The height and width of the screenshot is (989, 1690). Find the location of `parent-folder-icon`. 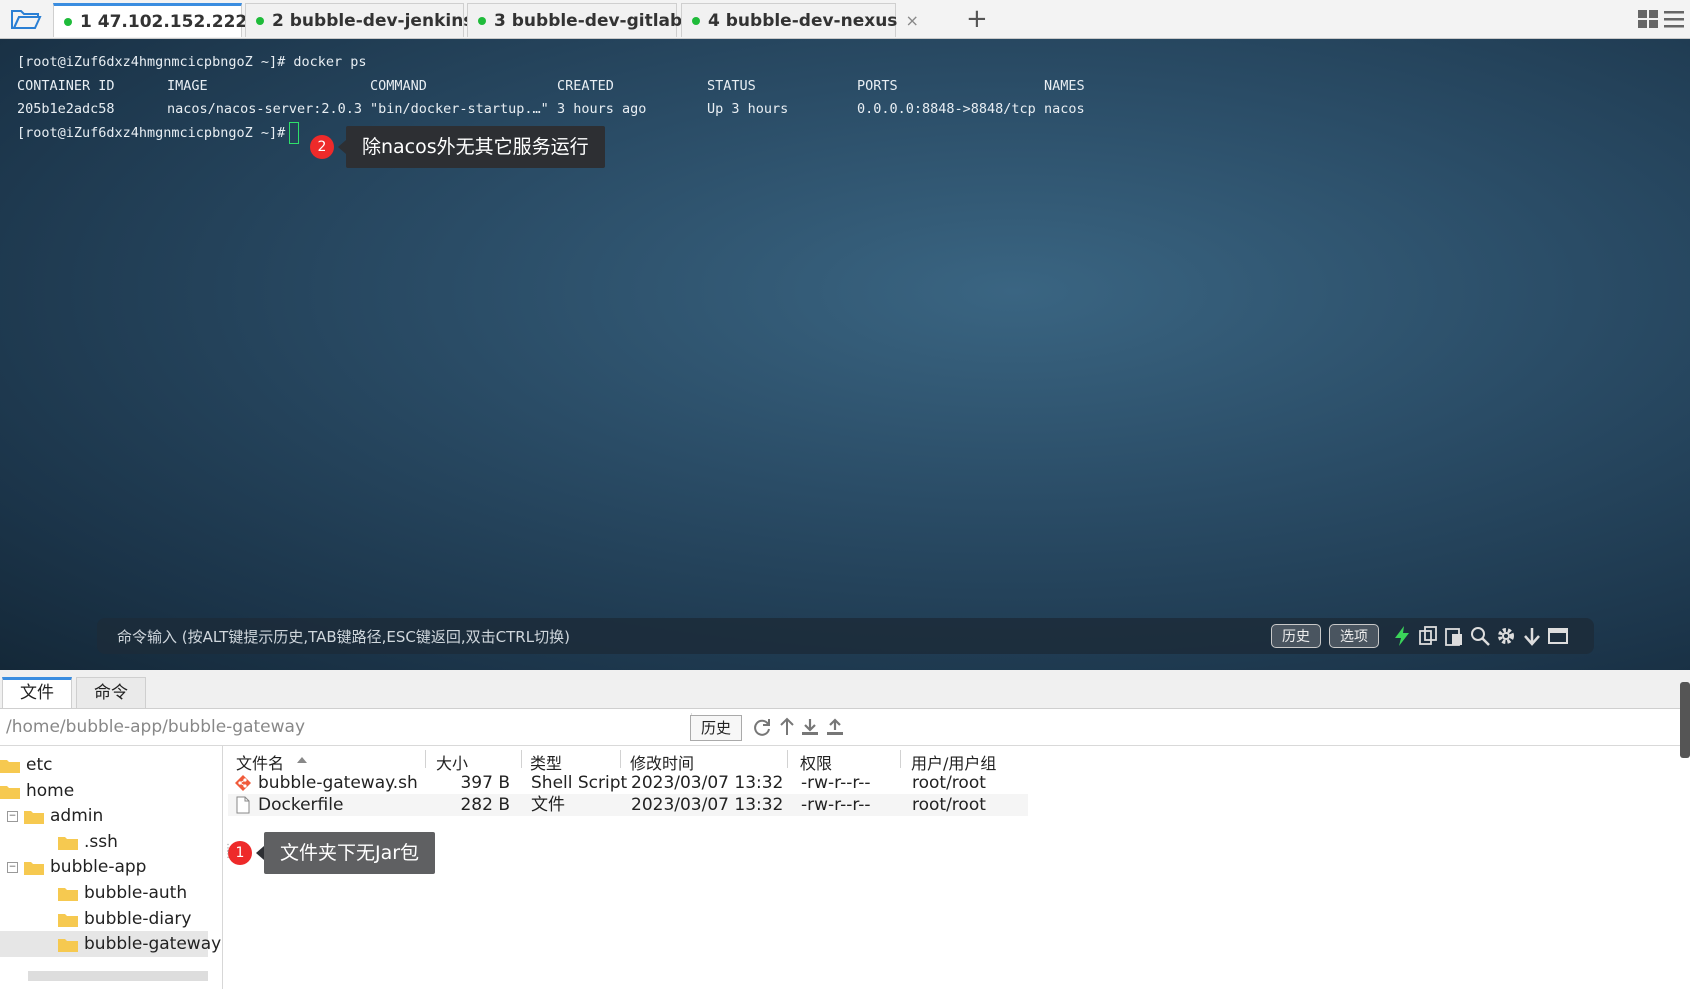

parent-folder-icon is located at coordinates (787, 727).